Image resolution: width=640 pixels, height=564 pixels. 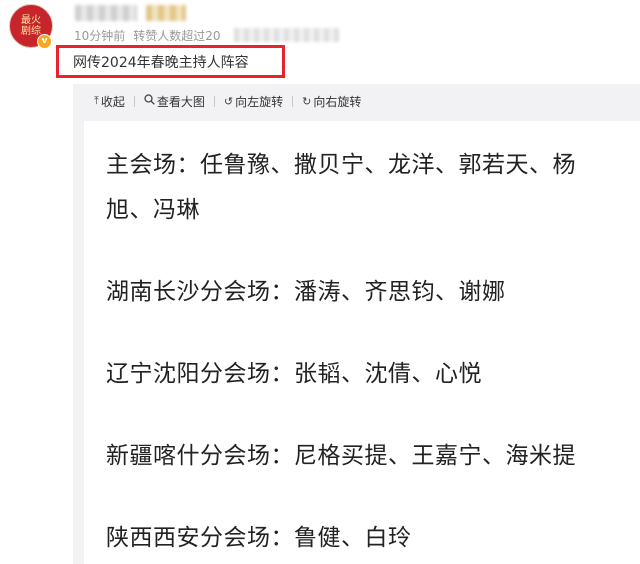 What do you see at coordinates (259, 101) in the screenshot?
I see `rotate-left-label: 向左旋转` at bounding box center [259, 101].